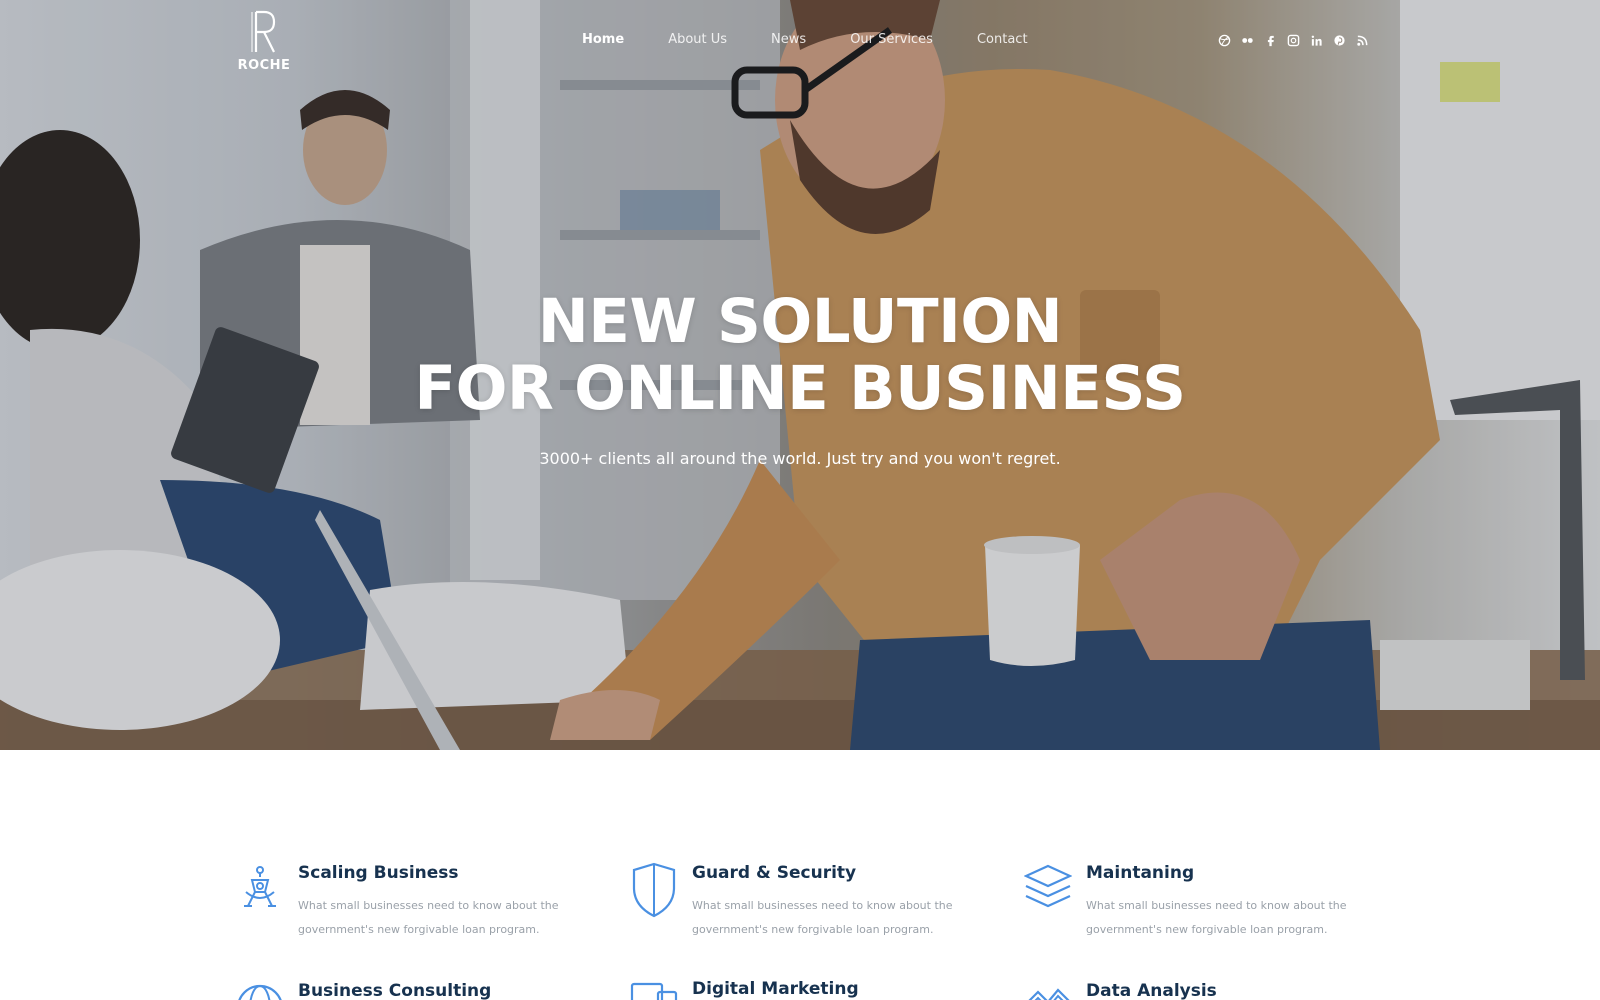 This screenshot has height=1000, width=1600. I want to click on dribbble-icon, so click(1224, 40).